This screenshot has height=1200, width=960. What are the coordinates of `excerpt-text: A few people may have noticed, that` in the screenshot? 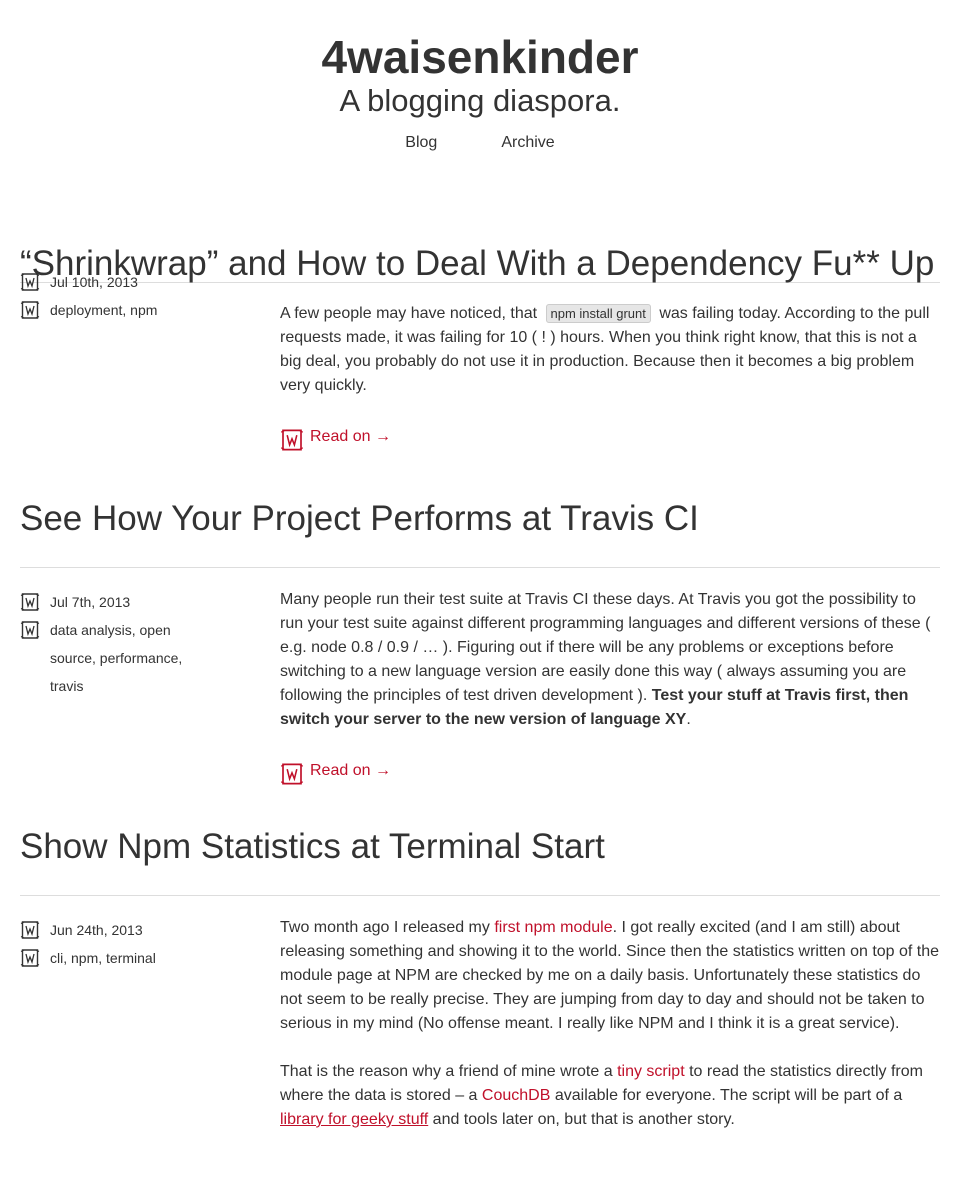 It's located at (411, 313).